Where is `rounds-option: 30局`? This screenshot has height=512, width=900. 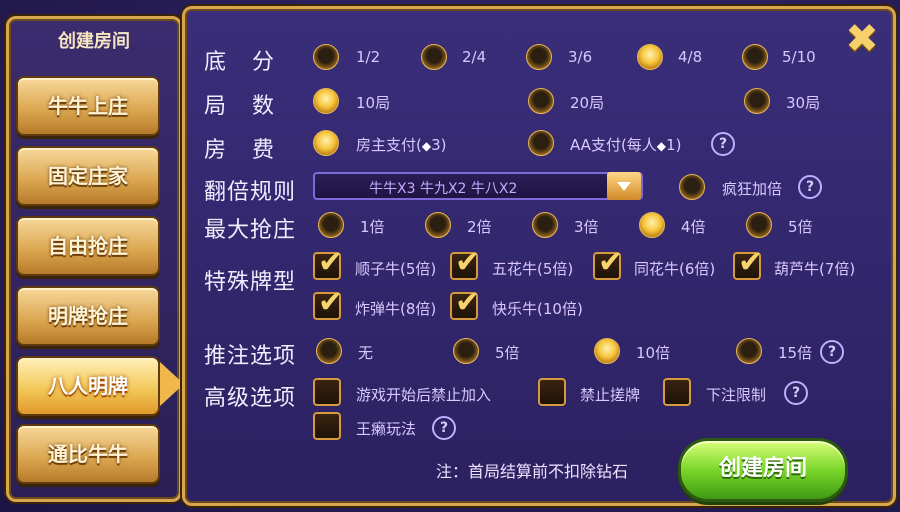 rounds-option: 30局 is located at coordinates (803, 103).